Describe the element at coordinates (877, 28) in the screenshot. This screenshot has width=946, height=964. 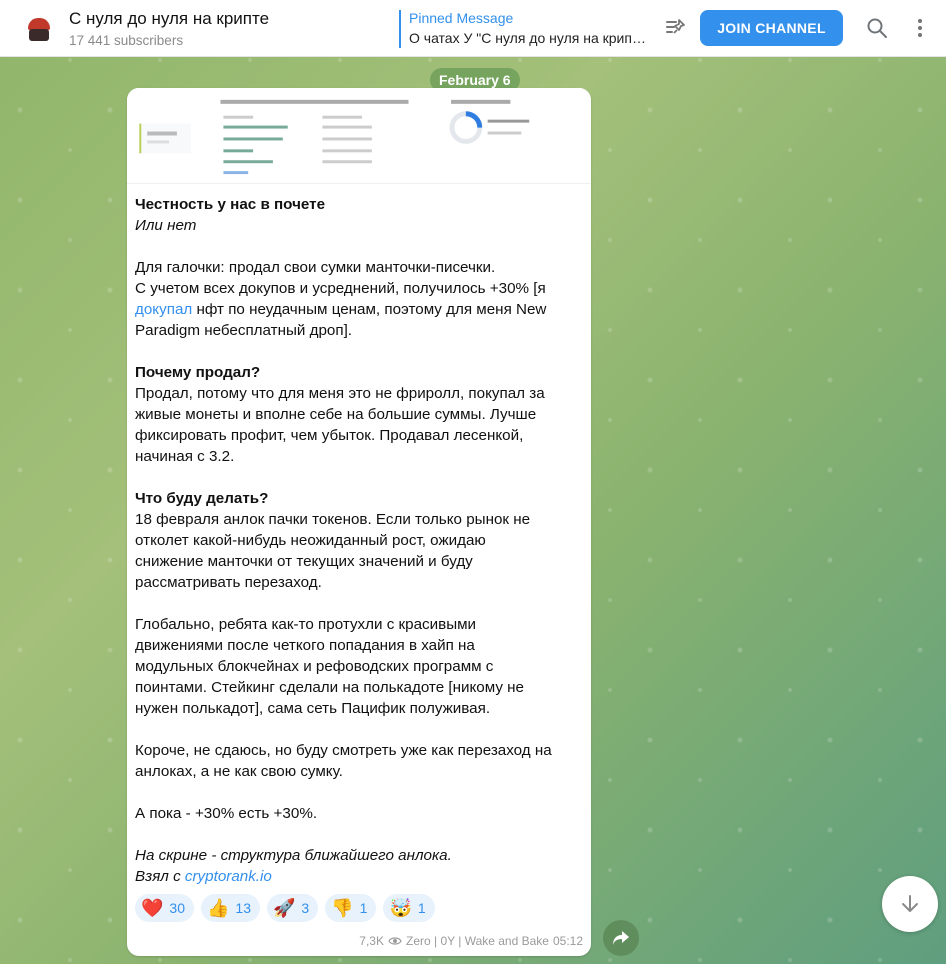
I see `search-icon` at that location.